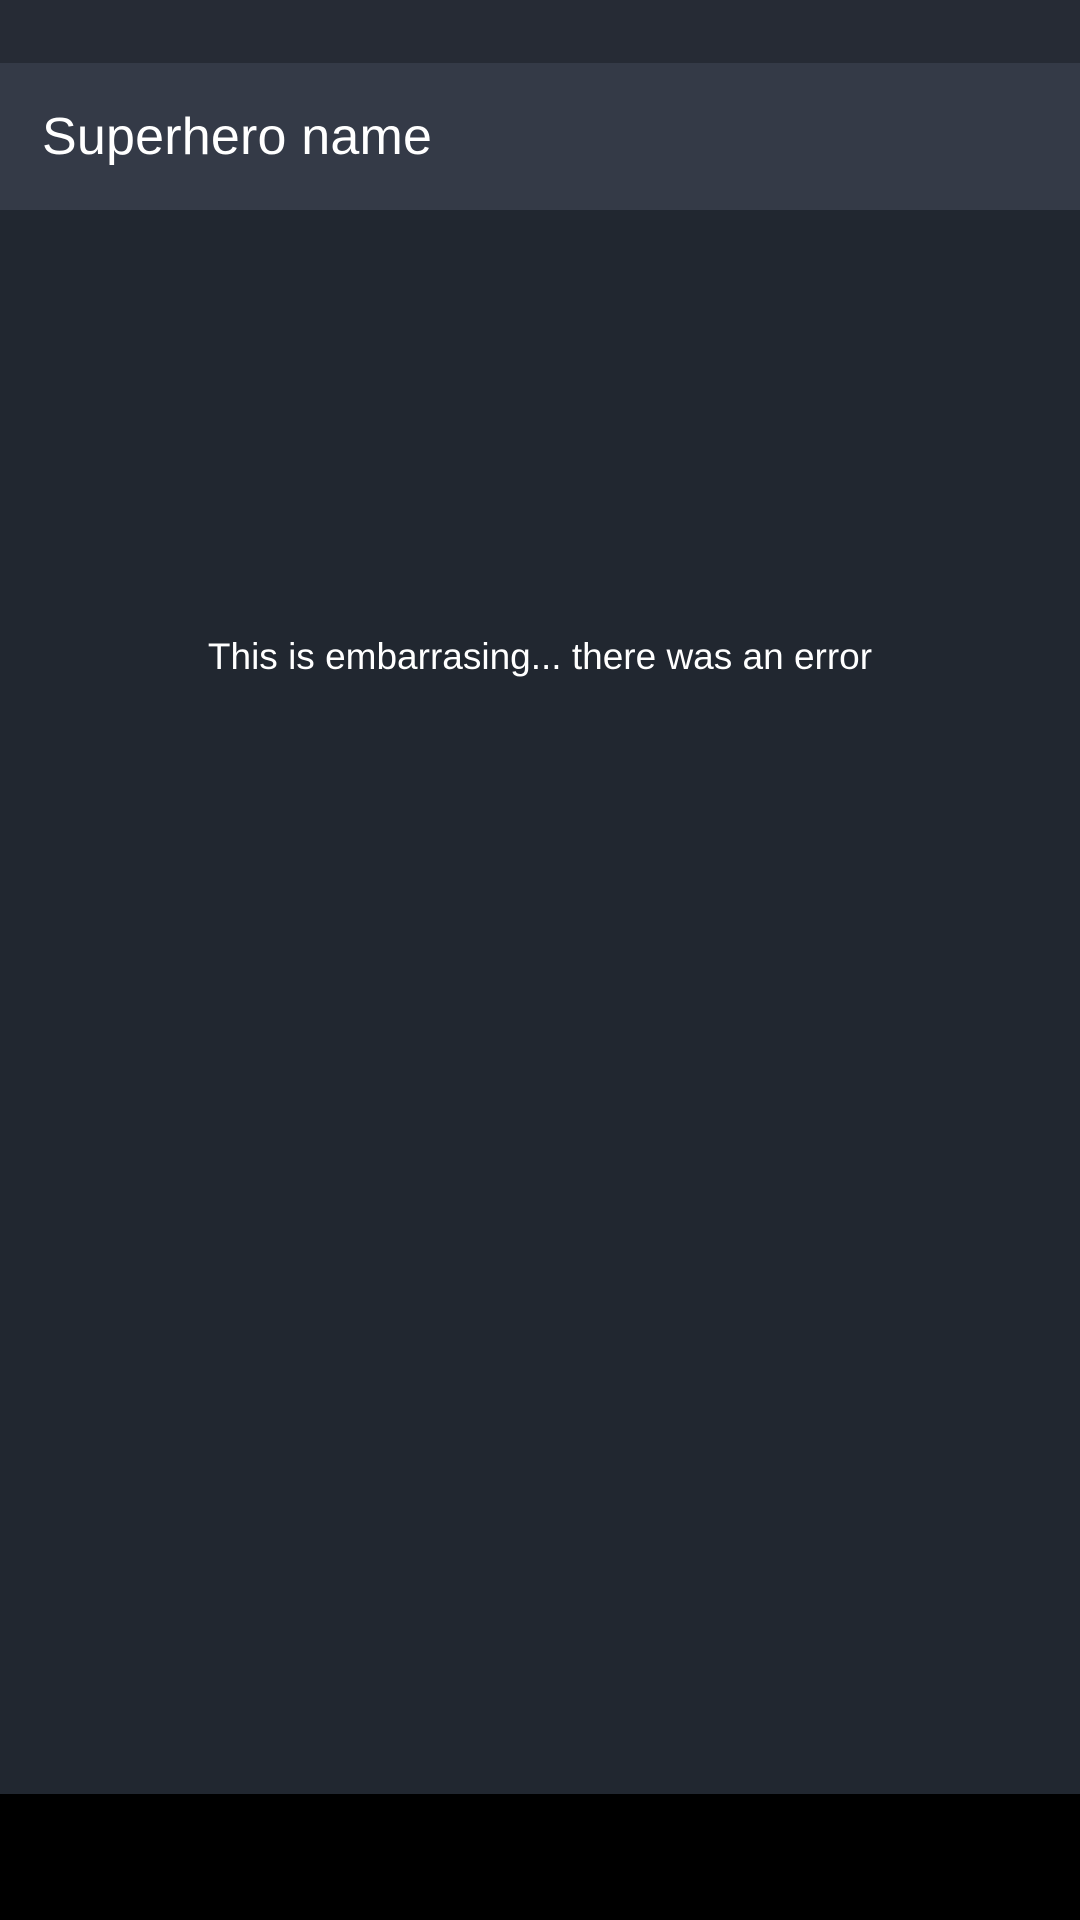 The height and width of the screenshot is (1920, 1080). I want to click on page-title: Superhero name, so click(237, 136).